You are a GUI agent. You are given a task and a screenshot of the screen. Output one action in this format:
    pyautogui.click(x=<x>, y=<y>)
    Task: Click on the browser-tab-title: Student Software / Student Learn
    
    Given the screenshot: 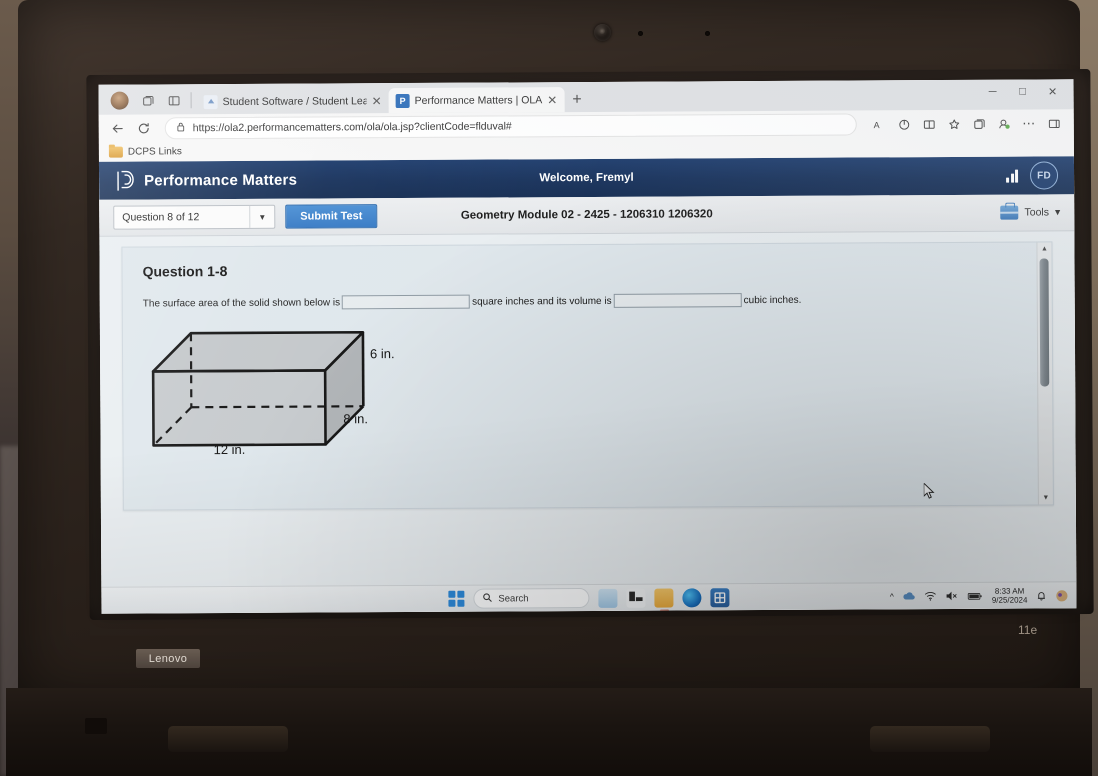 What is the action you would take?
    pyautogui.click(x=294, y=101)
    